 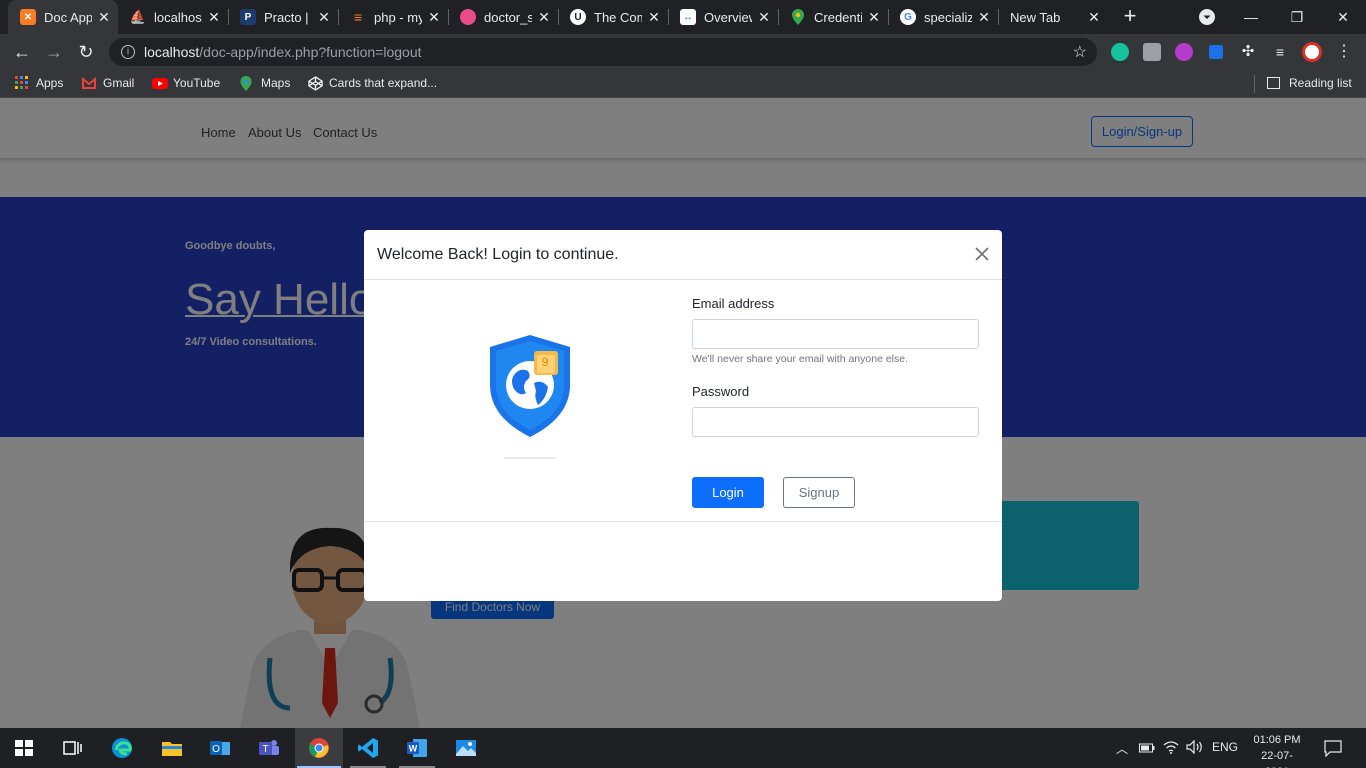 What do you see at coordinates (948, 17) in the screenshot?
I see `tab-title: specializ` at bounding box center [948, 17].